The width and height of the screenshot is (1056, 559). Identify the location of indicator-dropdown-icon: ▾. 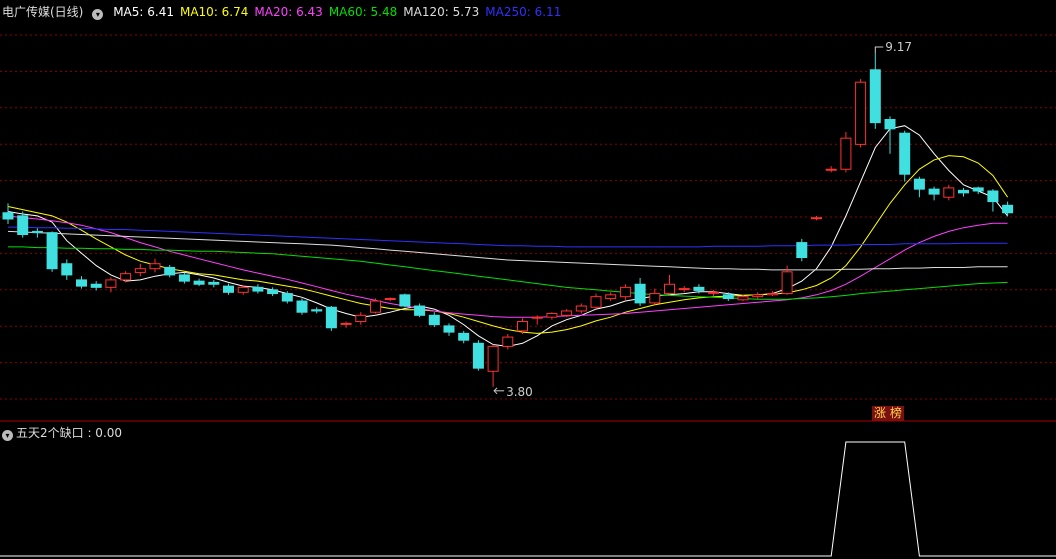
(7, 435).